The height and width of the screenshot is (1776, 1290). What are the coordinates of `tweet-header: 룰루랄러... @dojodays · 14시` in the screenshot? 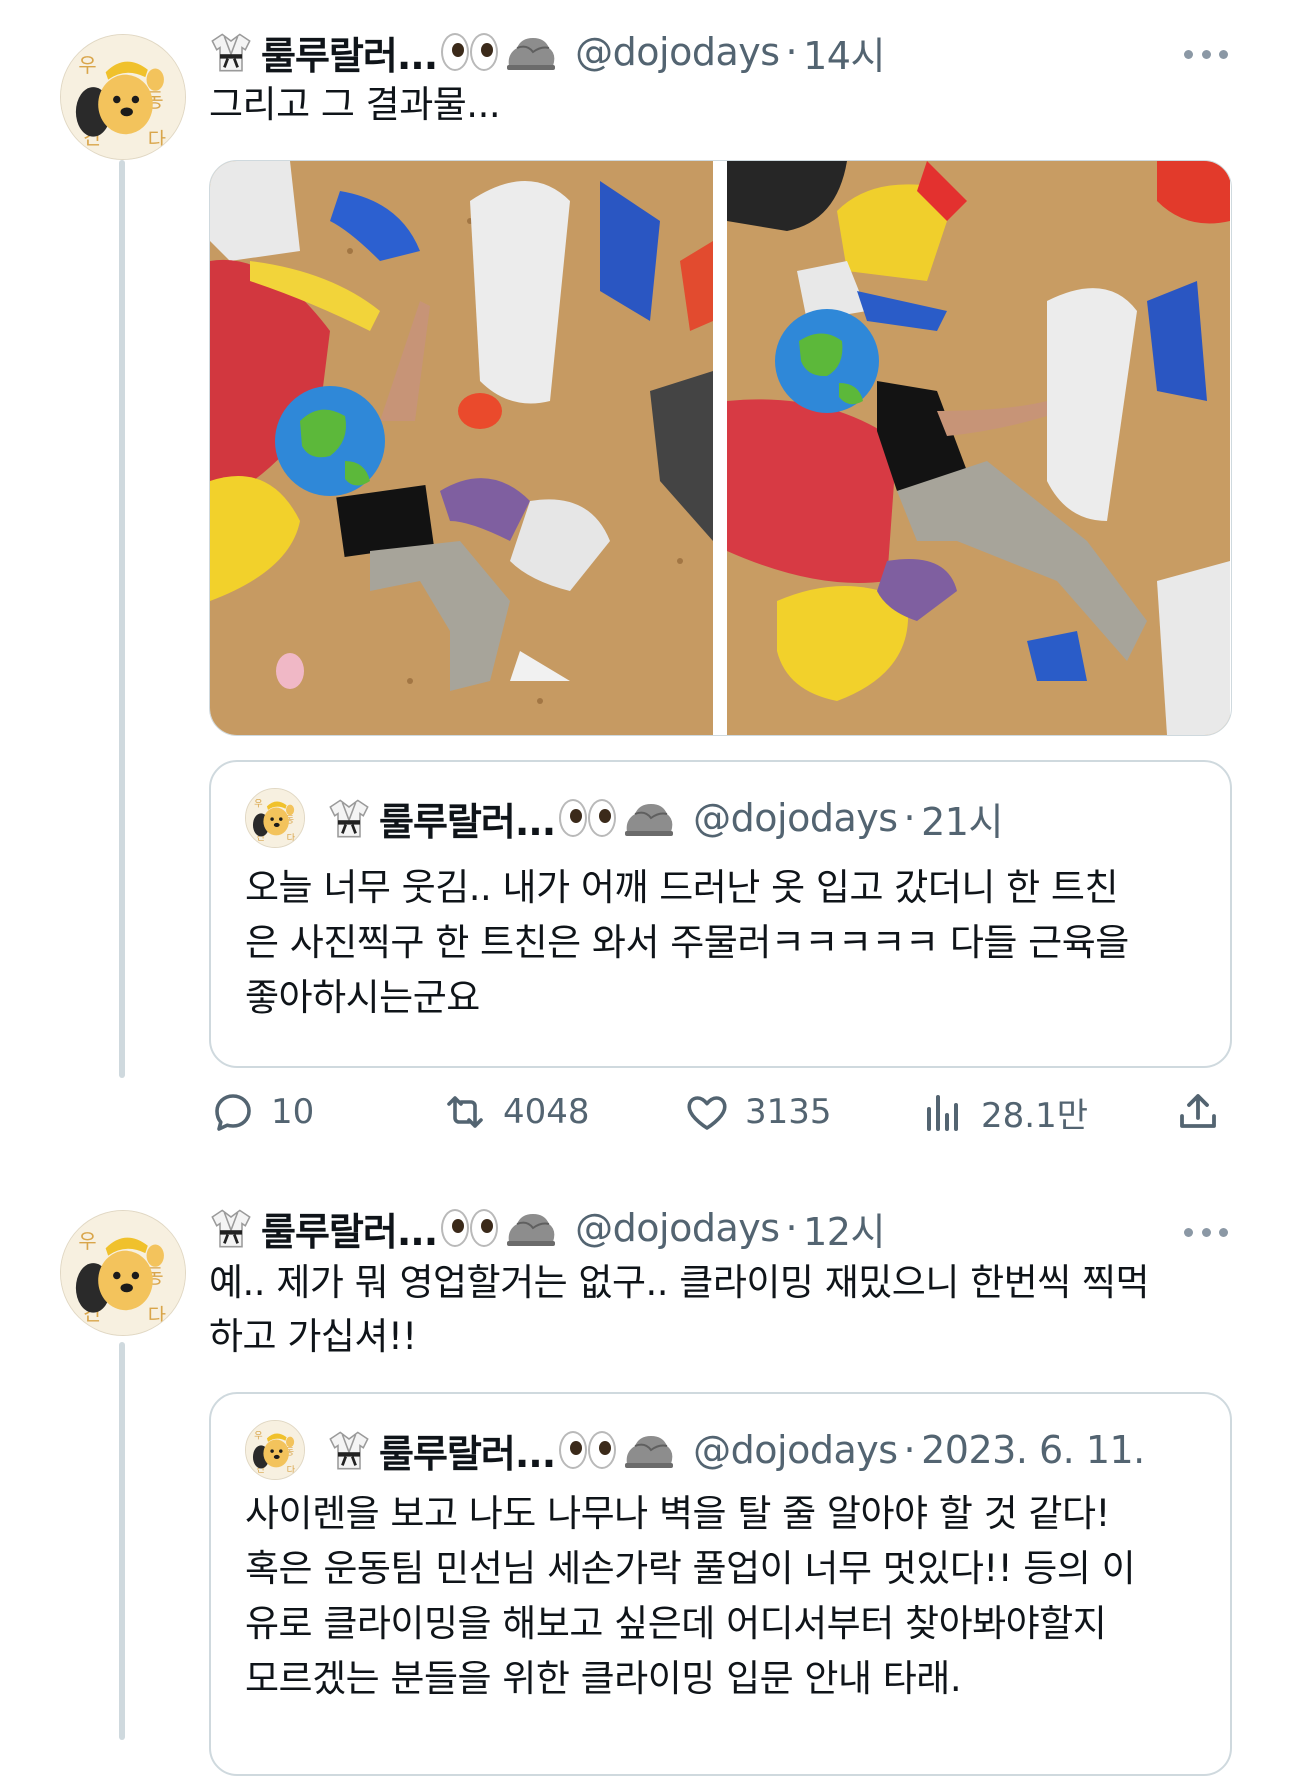 It's located at (547, 52).